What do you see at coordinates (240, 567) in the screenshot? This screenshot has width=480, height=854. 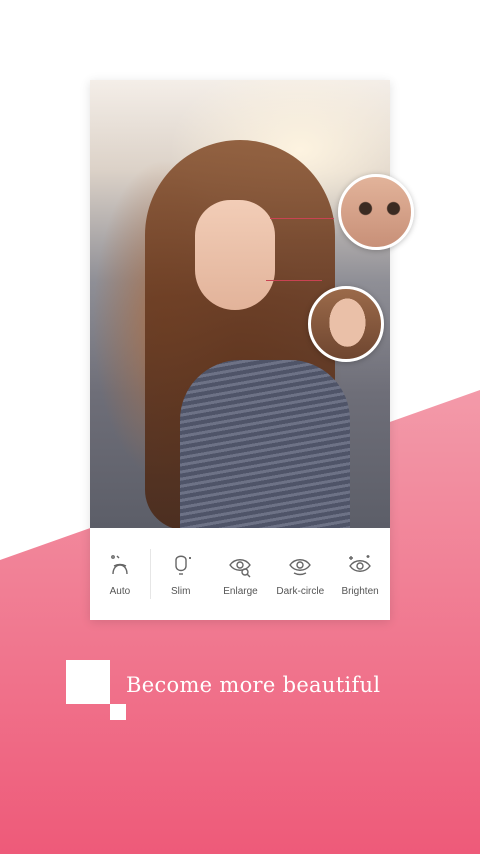 I see `enlarge-eye-icon` at bounding box center [240, 567].